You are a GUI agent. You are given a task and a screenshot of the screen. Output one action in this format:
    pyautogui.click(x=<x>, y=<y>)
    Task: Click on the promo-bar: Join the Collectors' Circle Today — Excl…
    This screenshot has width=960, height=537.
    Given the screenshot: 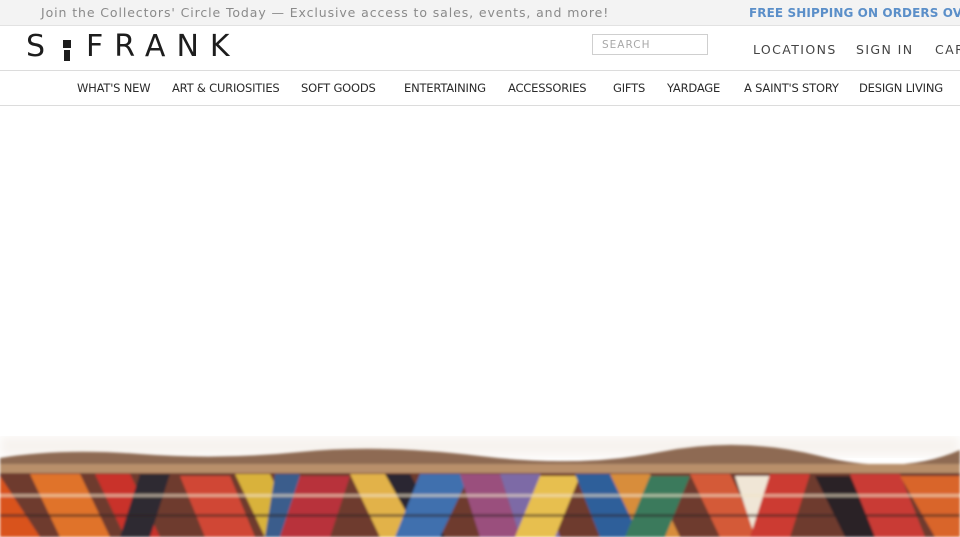 What is the action you would take?
    pyautogui.click(x=480, y=13)
    